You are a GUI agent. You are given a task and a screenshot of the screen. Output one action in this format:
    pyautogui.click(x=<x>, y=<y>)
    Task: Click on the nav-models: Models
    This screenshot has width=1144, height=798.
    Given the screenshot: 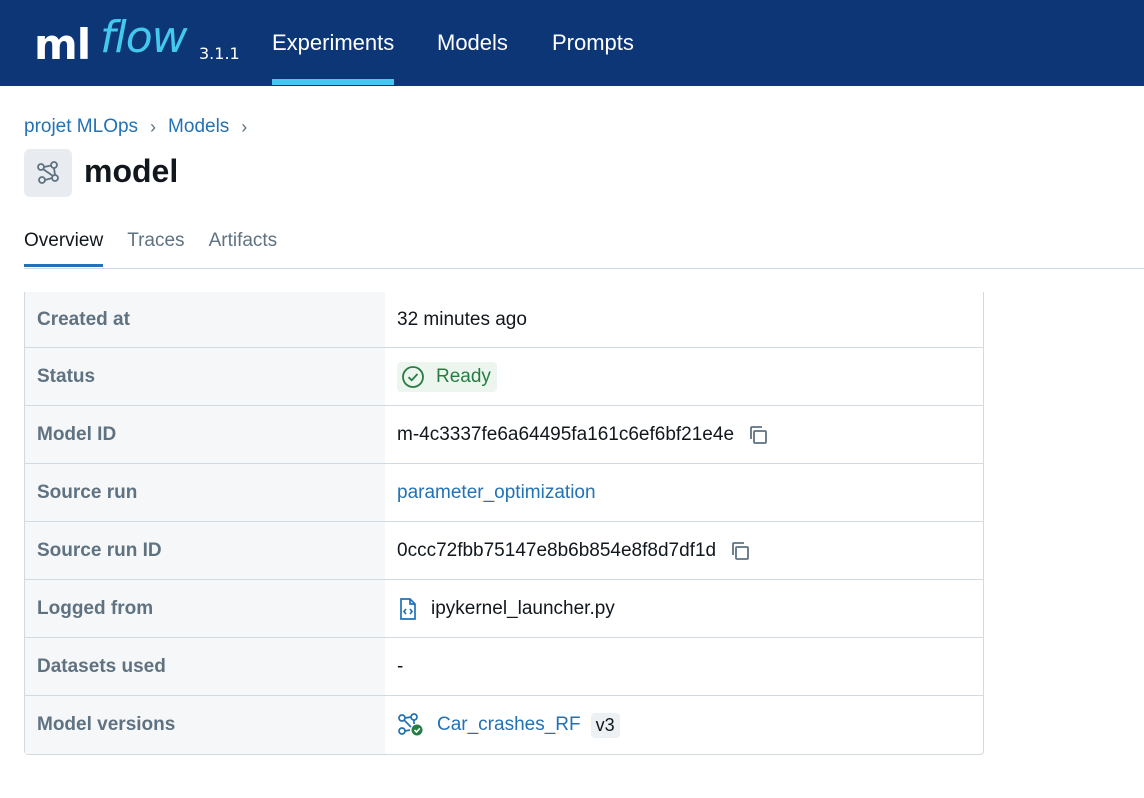 What is the action you would take?
    pyautogui.click(x=472, y=43)
    